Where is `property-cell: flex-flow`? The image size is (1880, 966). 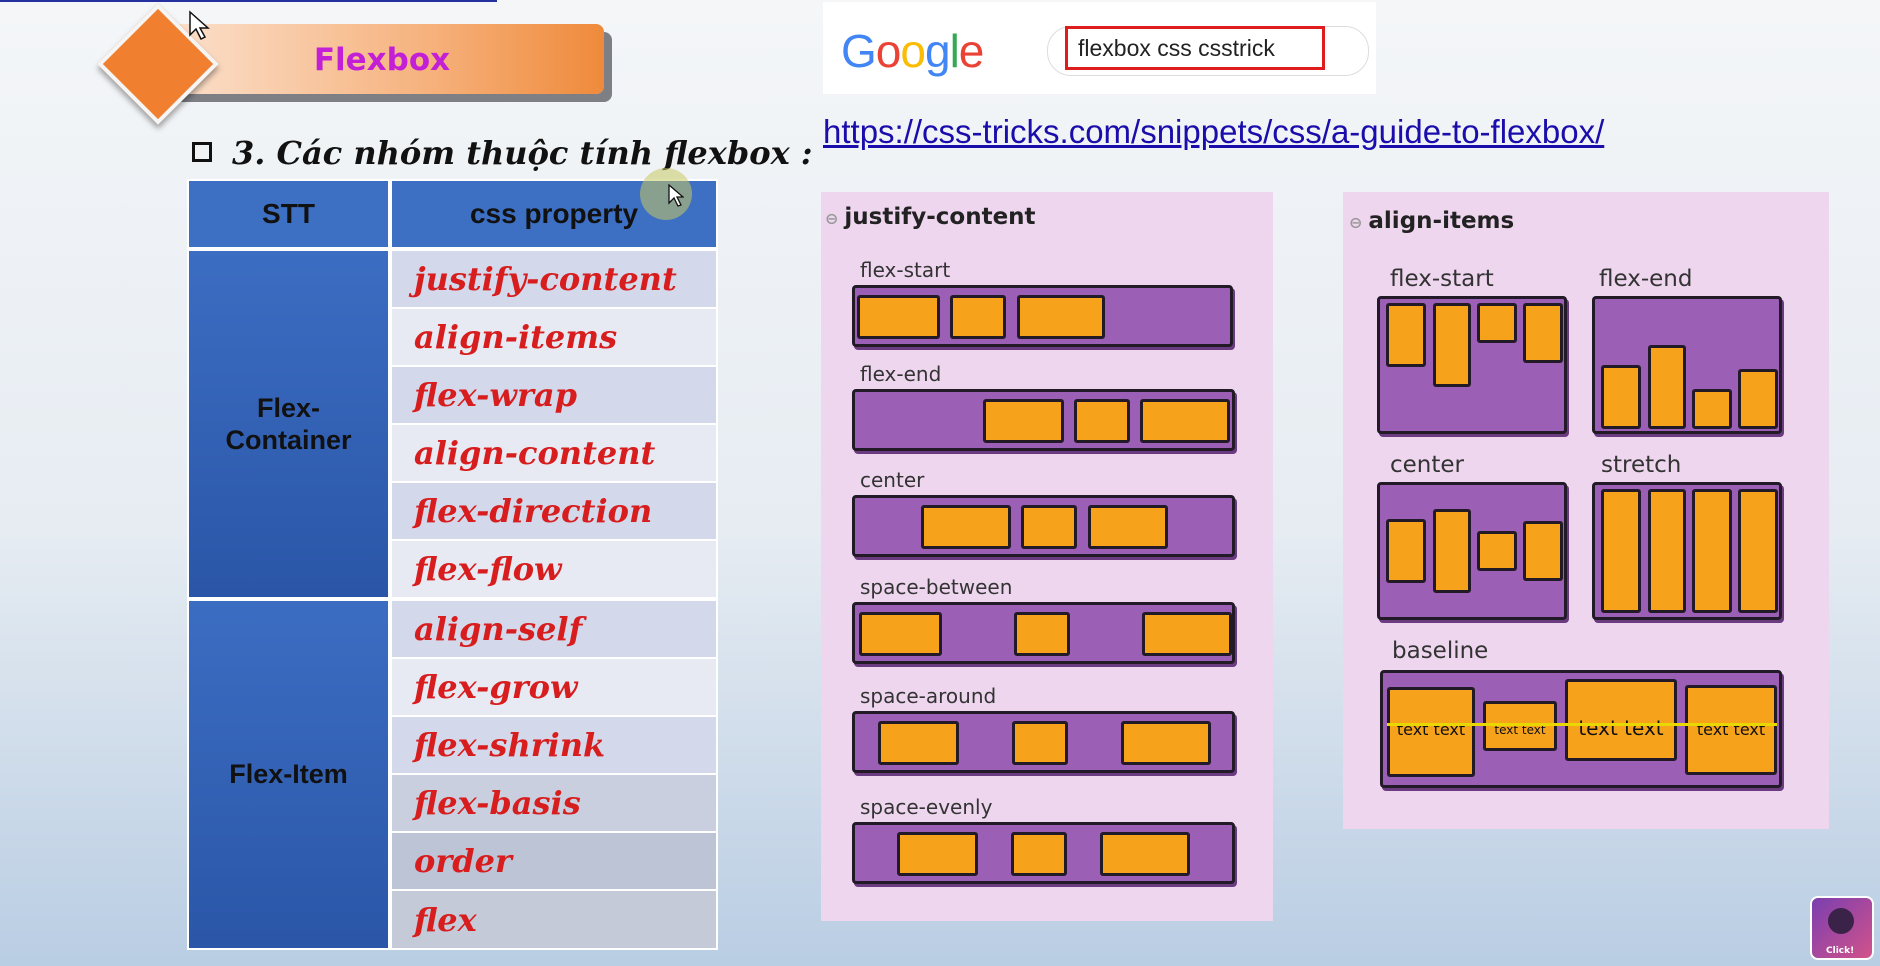 property-cell: flex-flow is located at coordinates (554, 569).